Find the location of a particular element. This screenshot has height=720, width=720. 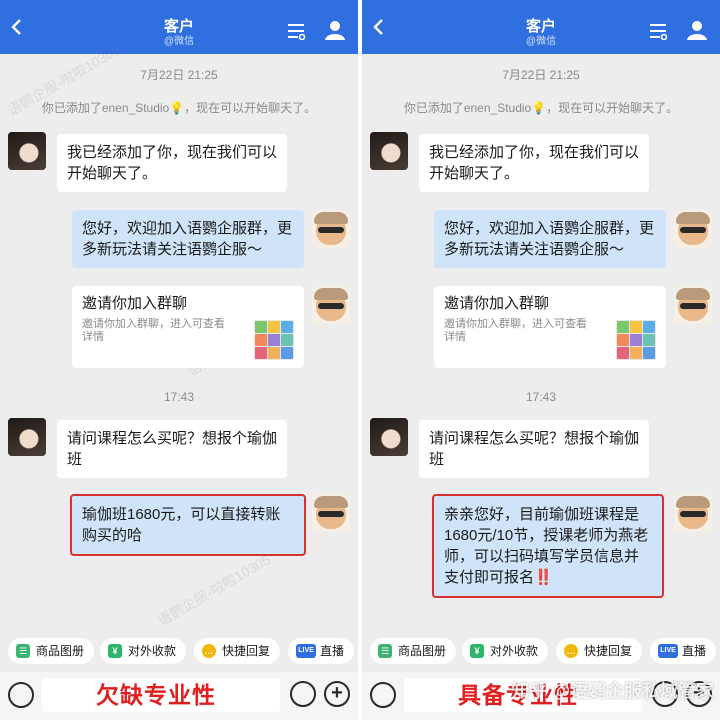

plus-icon: + is located at coordinates (337, 694).